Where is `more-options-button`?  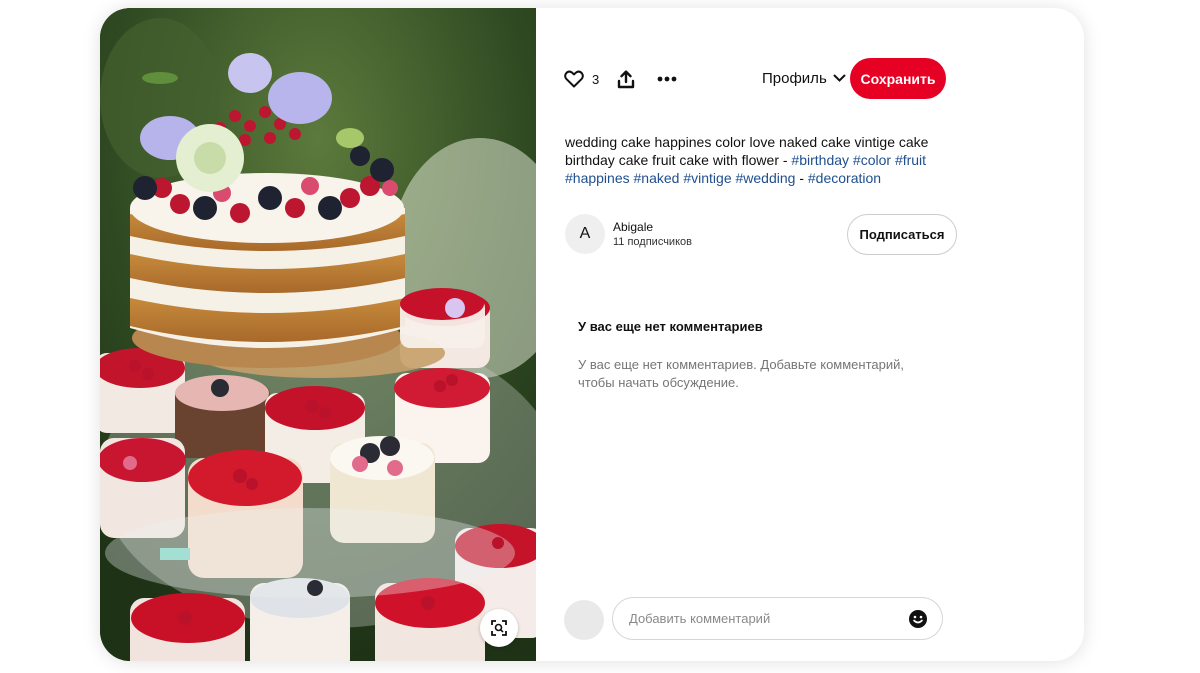 more-options-button is located at coordinates (667, 79).